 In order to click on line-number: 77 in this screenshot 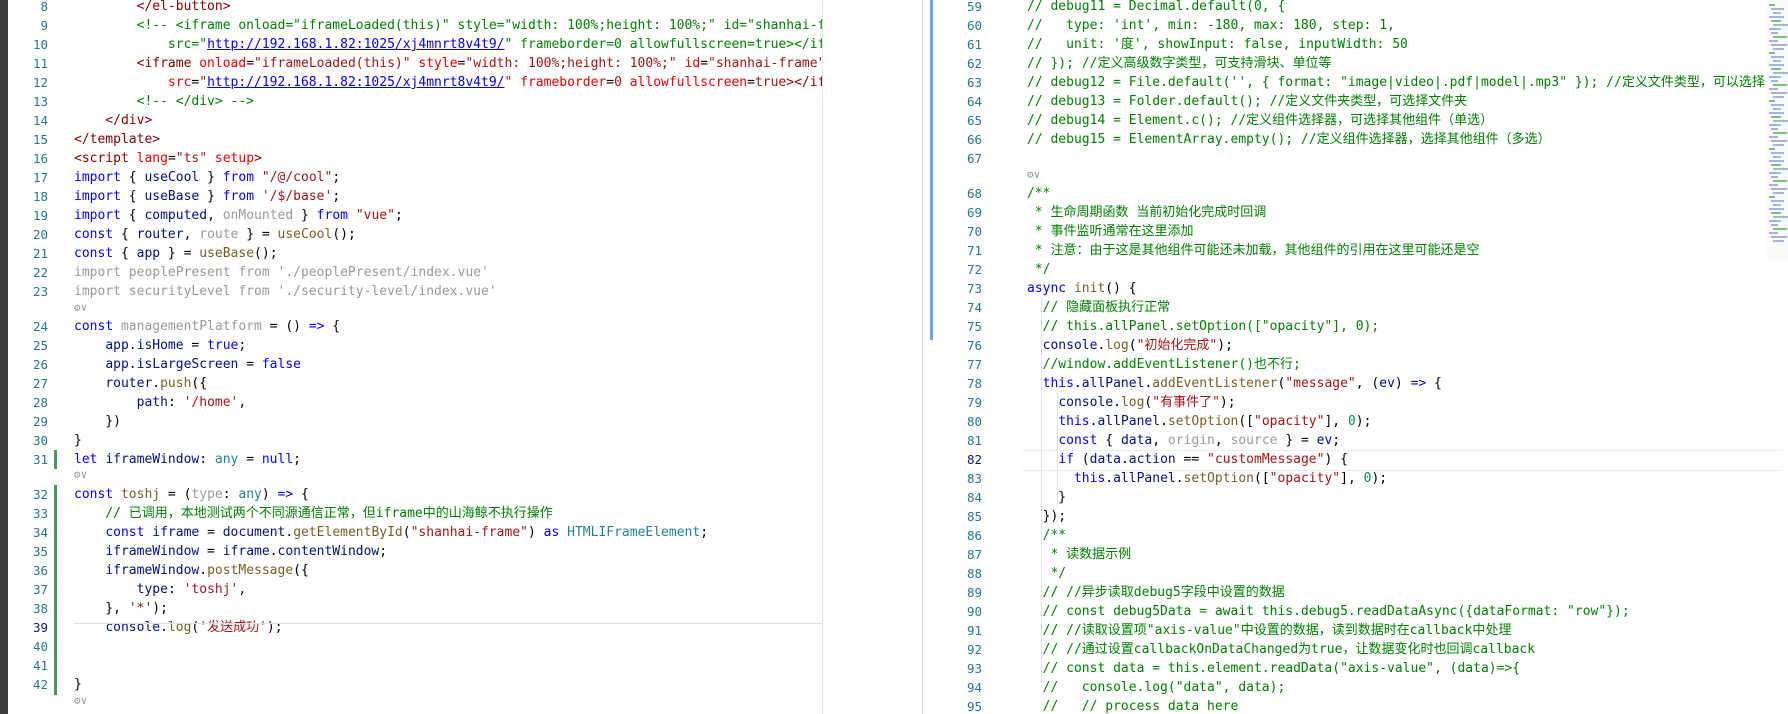, I will do `click(974, 364)`.